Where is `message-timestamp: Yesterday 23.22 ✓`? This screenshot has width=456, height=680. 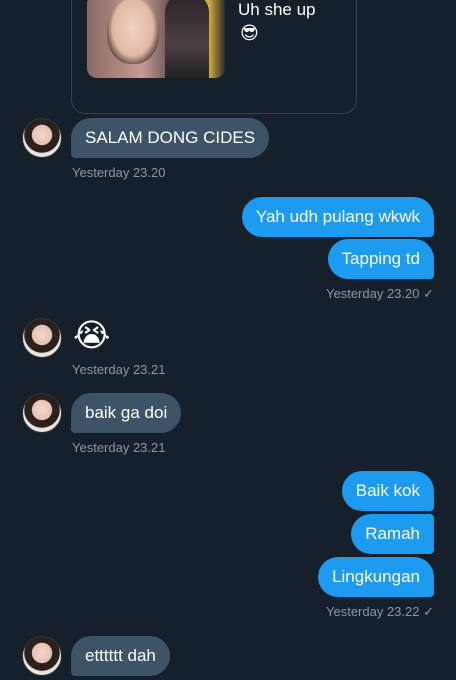
message-timestamp: Yesterday 23.22 ✓ is located at coordinates (380, 611).